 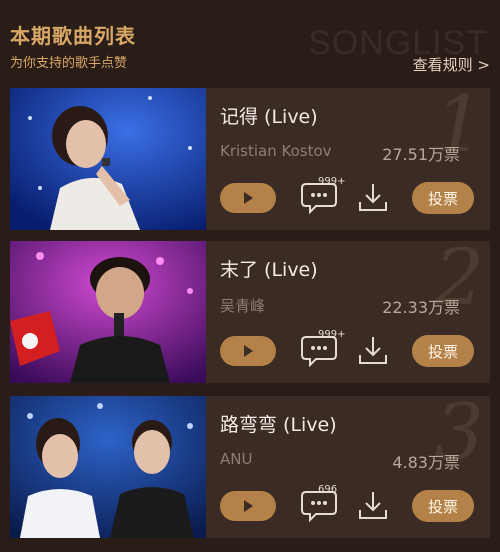 What do you see at coordinates (451, 64) in the screenshot?
I see `view-rules-link: 查看规则 >` at bounding box center [451, 64].